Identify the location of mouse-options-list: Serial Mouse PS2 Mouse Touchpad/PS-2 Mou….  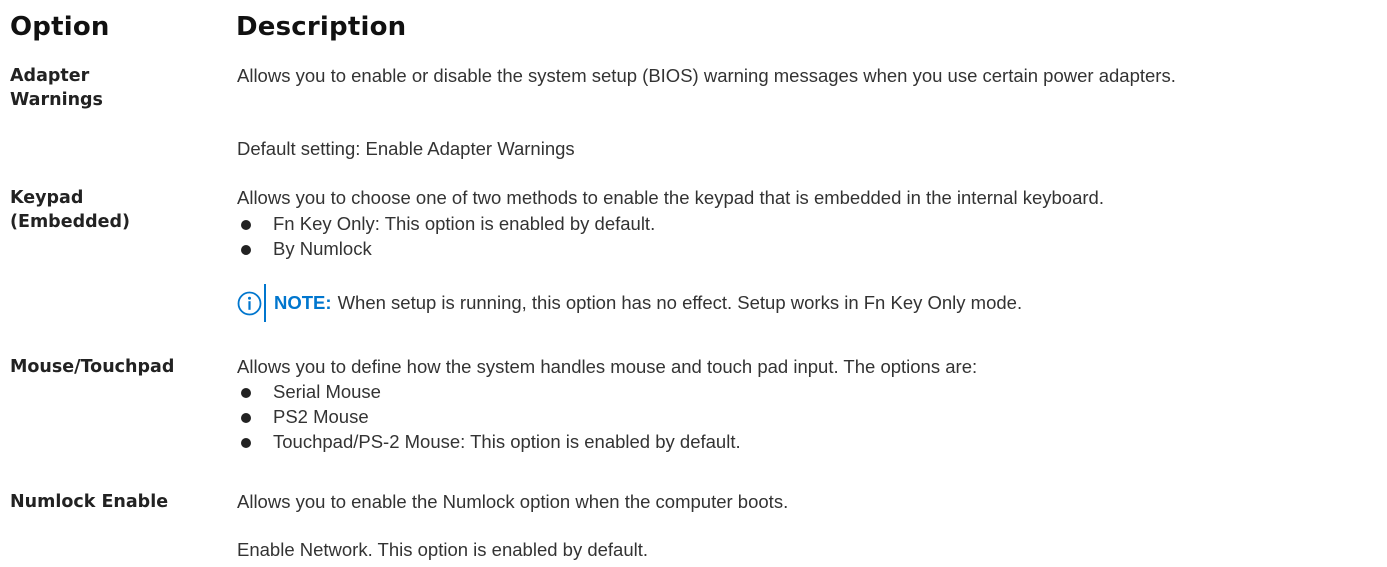
(491, 417).